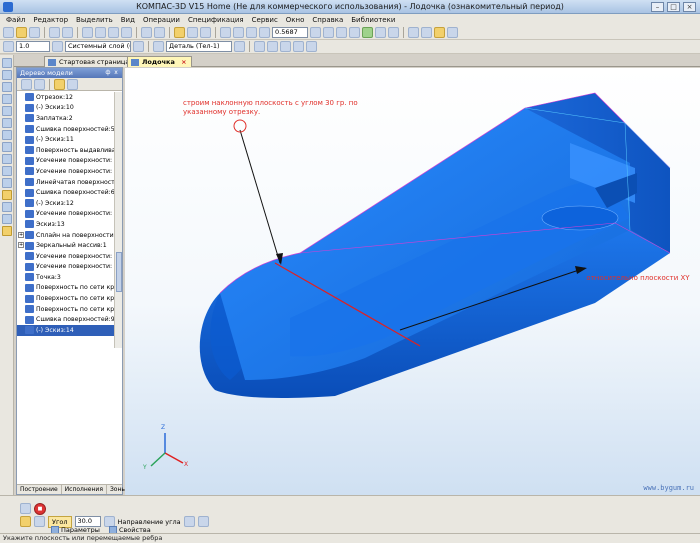  Describe the element at coordinates (66, 224) in the screenshot. I see `tree-item: Эскиз:13` at that location.